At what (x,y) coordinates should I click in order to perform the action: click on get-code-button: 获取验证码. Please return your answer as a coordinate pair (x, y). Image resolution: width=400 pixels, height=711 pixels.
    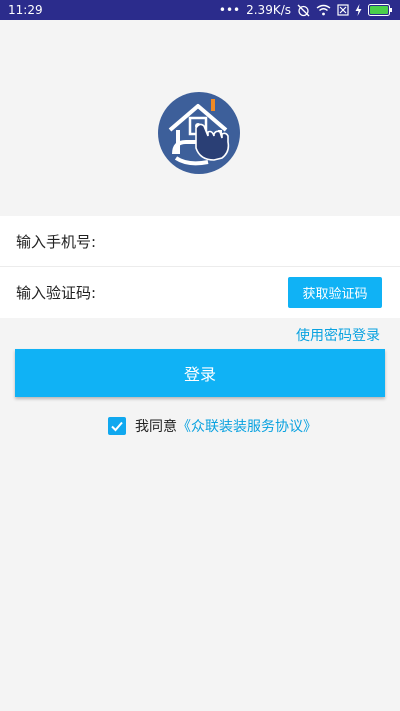
    Looking at the image, I should click on (335, 292).